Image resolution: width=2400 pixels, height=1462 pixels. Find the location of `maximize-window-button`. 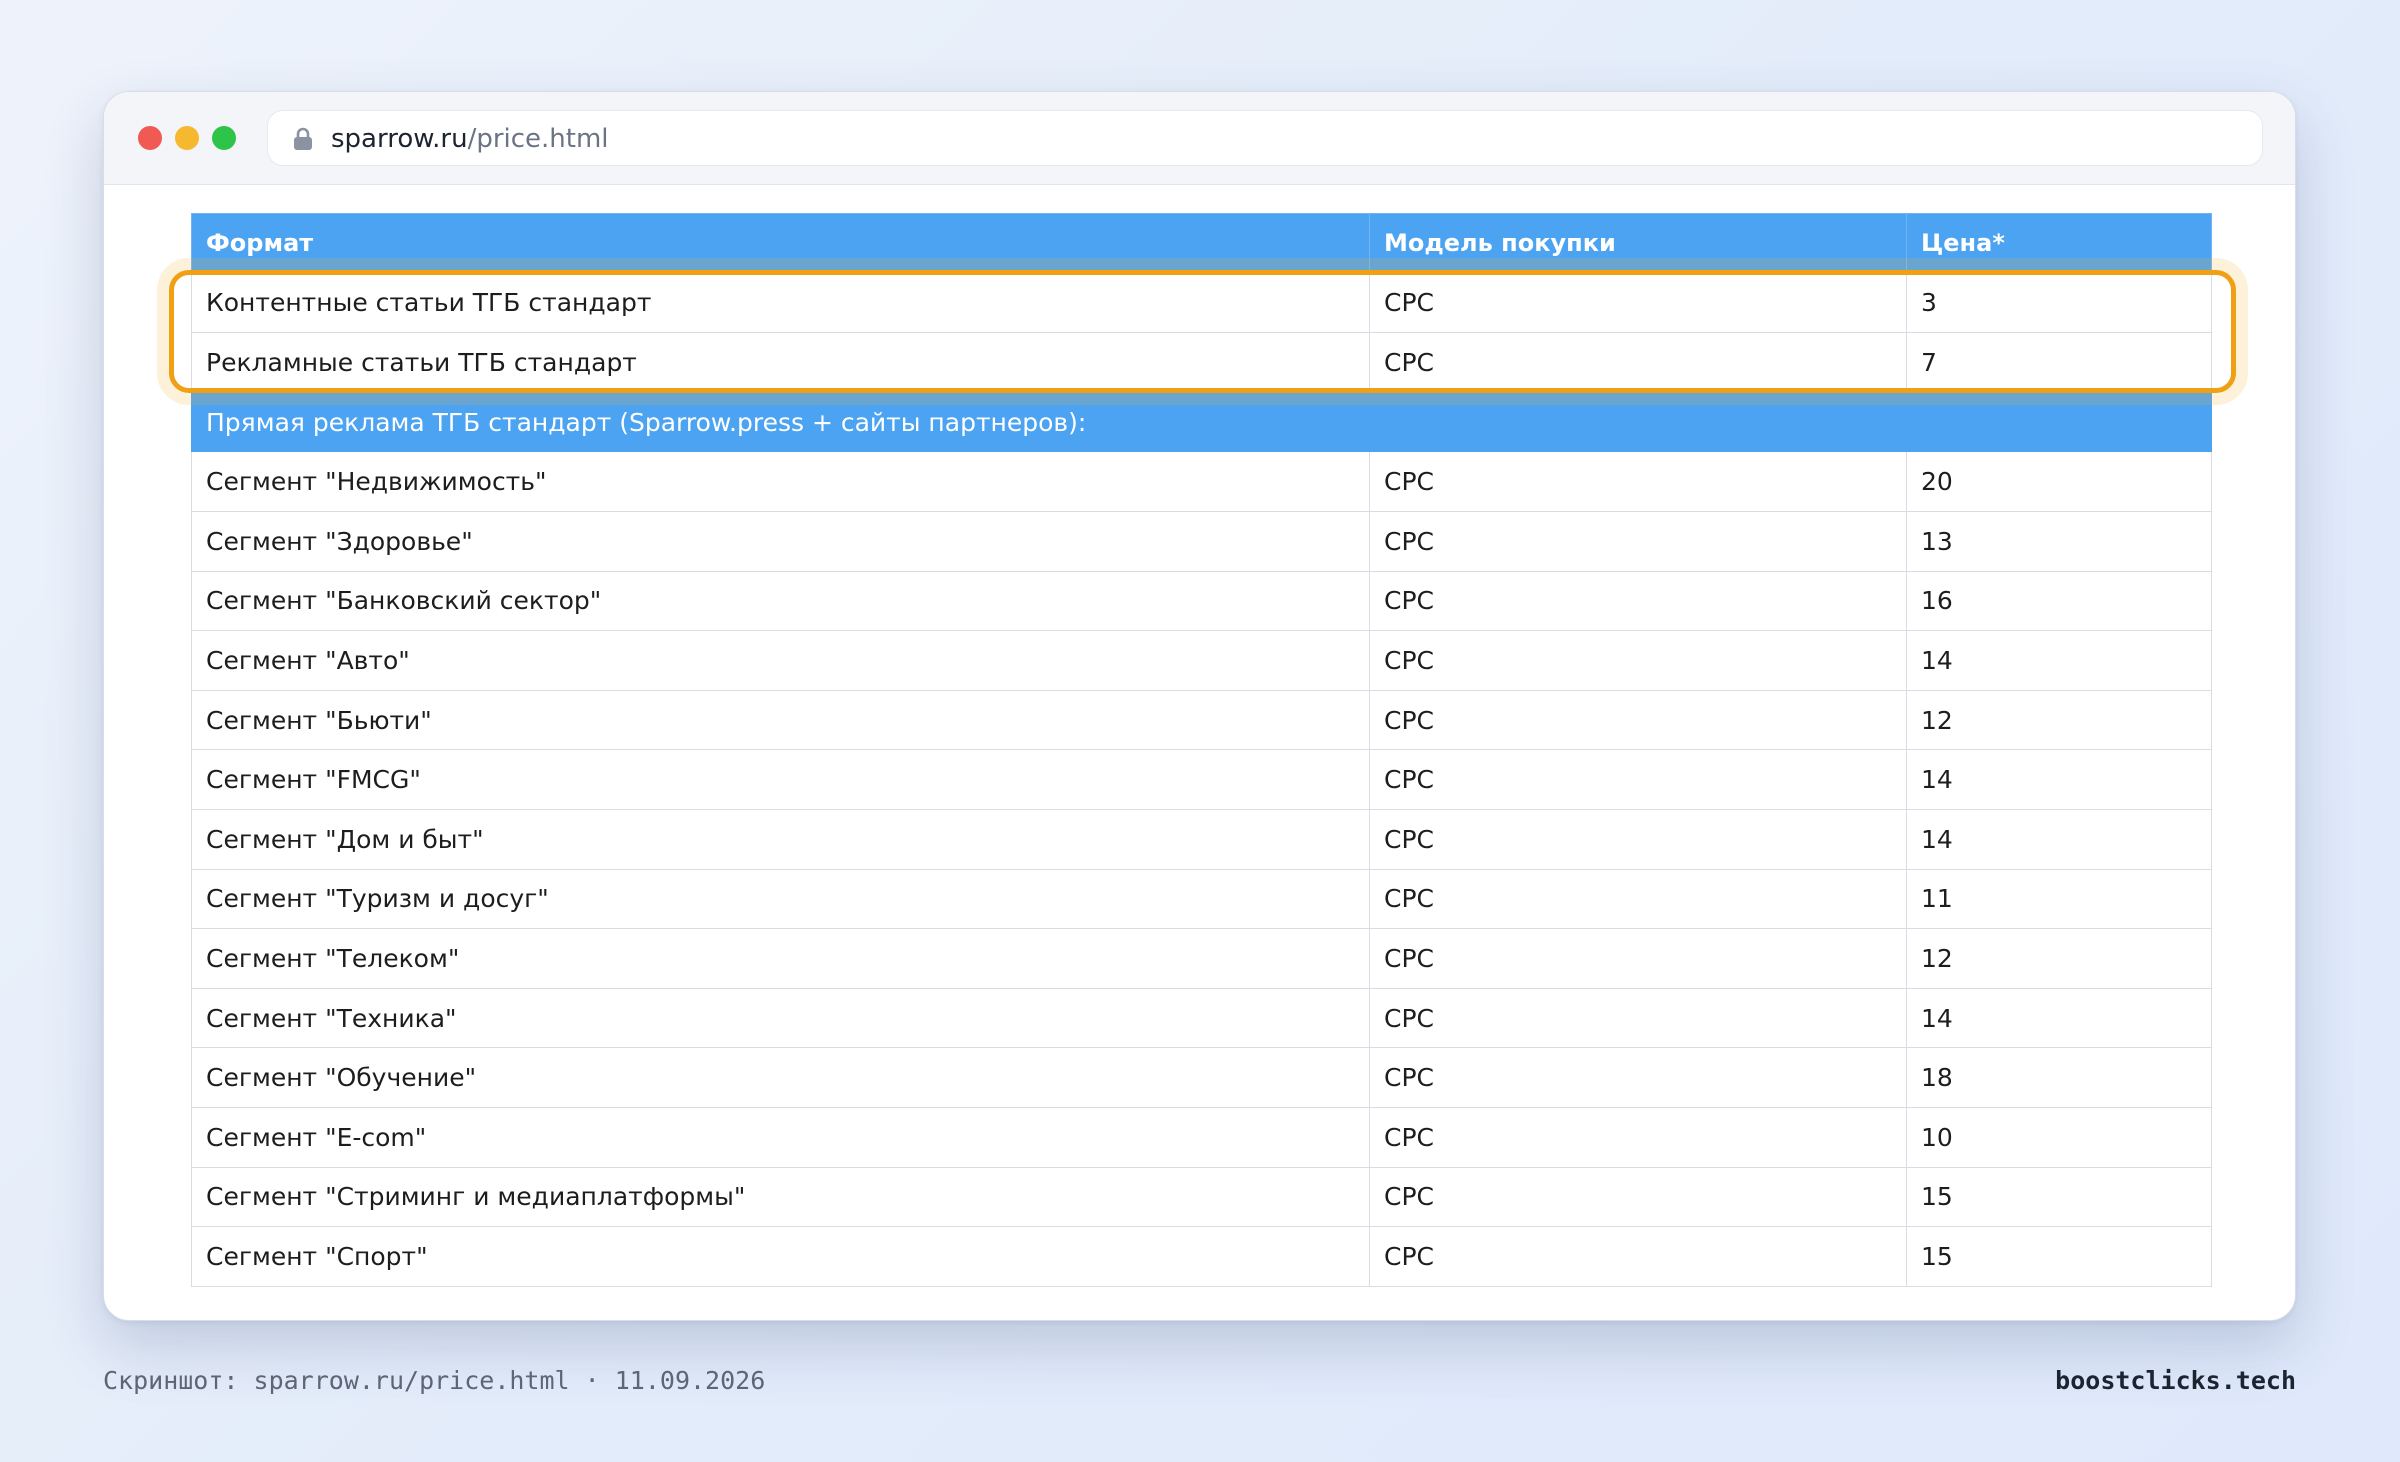

maximize-window-button is located at coordinates (224, 138).